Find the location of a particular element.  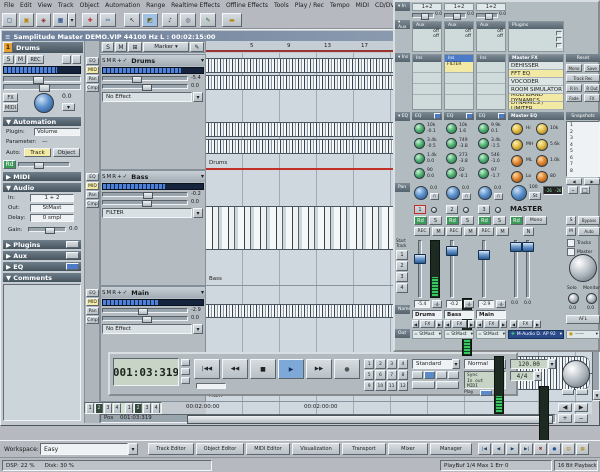

tracks-checkbox: Tracks is located at coordinates (579, 243).